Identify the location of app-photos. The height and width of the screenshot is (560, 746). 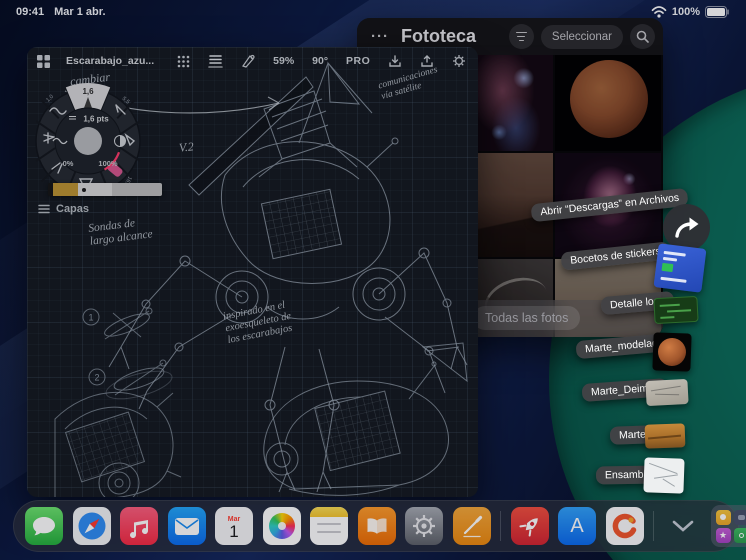
(281, 526).